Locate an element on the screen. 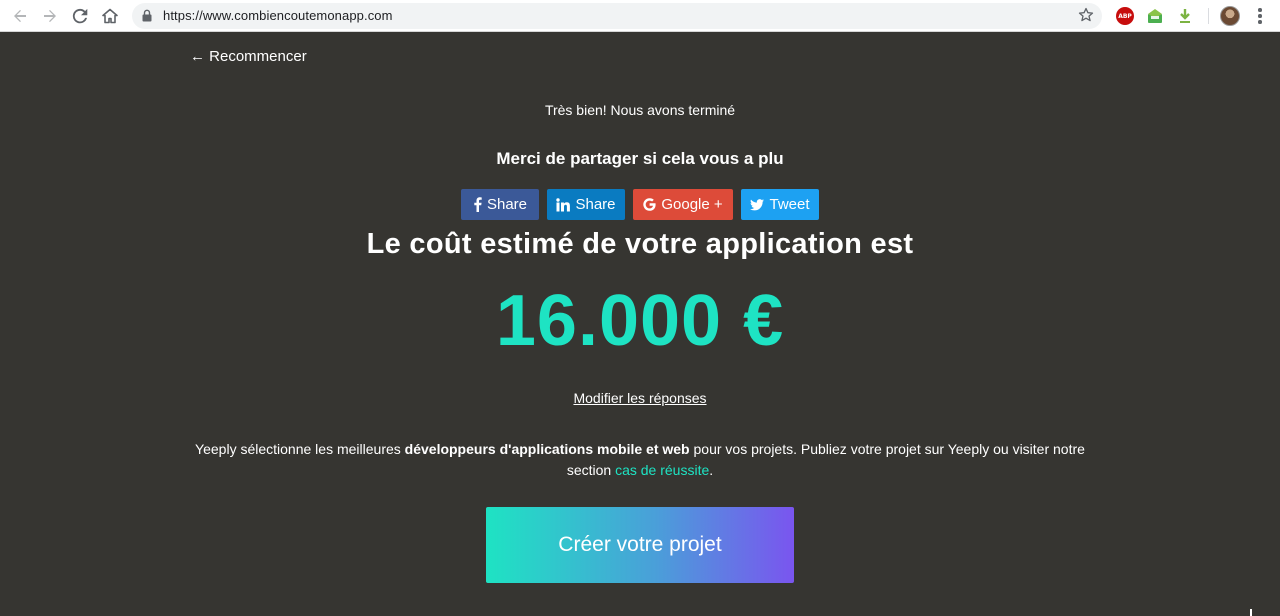  create-project-button: Créer votre projet is located at coordinates (640, 545).